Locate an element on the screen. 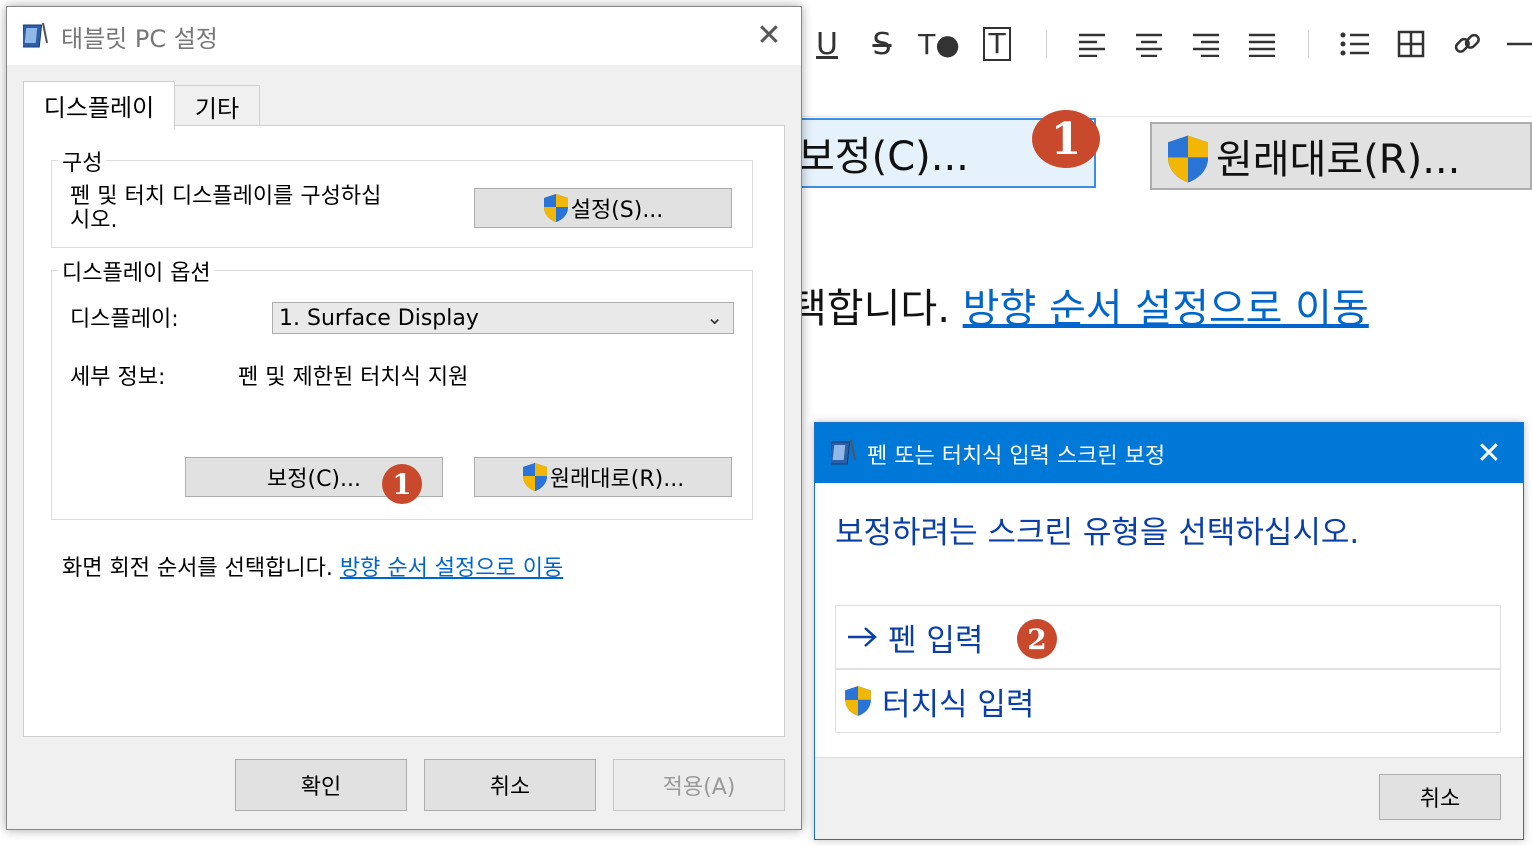 The image size is (1532, 846). details-value: 펜 및 제한된 터치식 지원 is located at coordinates (353, 377).